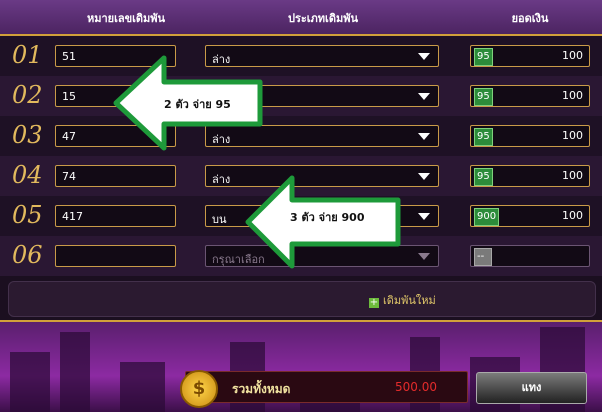 This screenshot has height=412, width=602. I want to click on bet-type-value: บน, so click(219, 219).